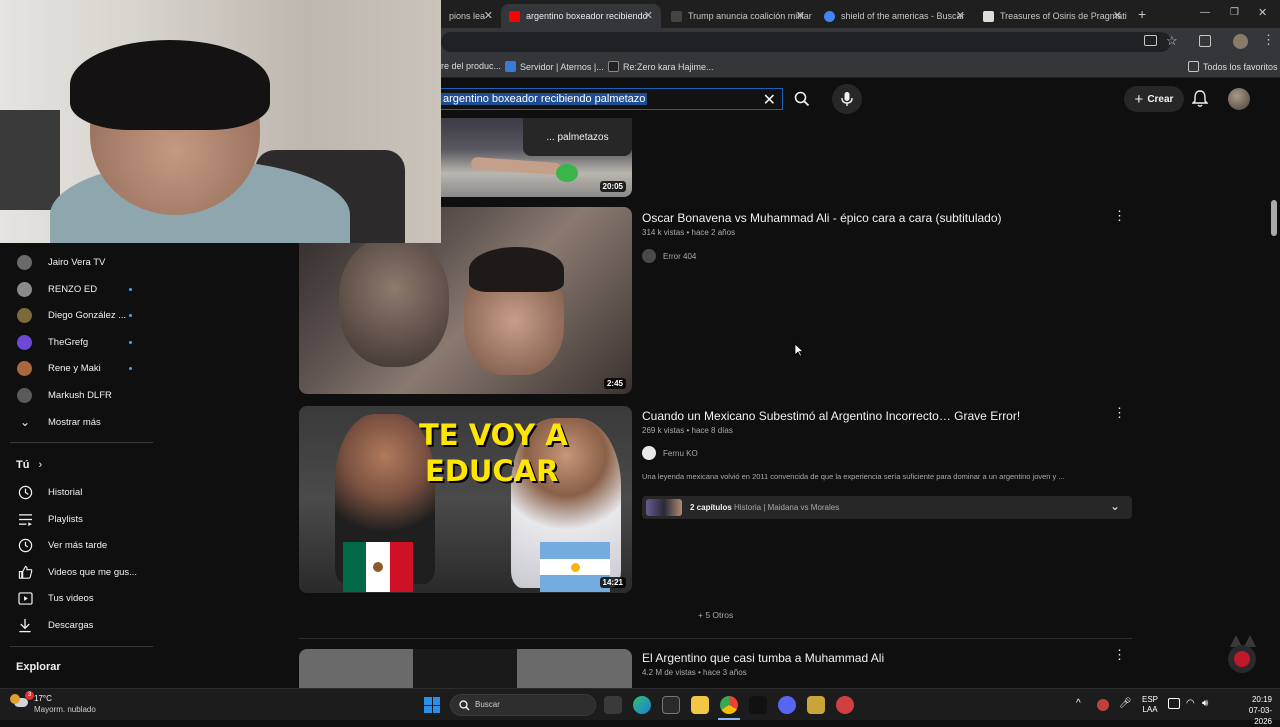 The width and height of the screenshot is (1280, 727). Describe the element at coordinates (80, 395) in the screenshot. I see `sidebar-subscription: Markush DLFR` at that location.